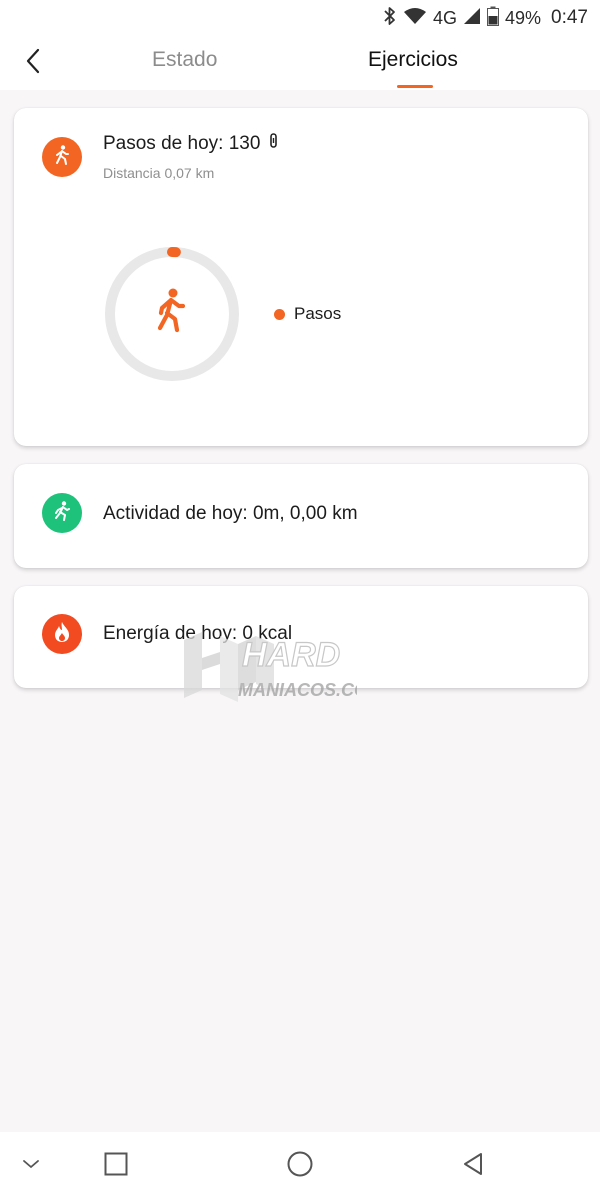 Image resolution: width=600 pixels, height=1200 pixels. I want to click on activity-badge, so click(62, 513).